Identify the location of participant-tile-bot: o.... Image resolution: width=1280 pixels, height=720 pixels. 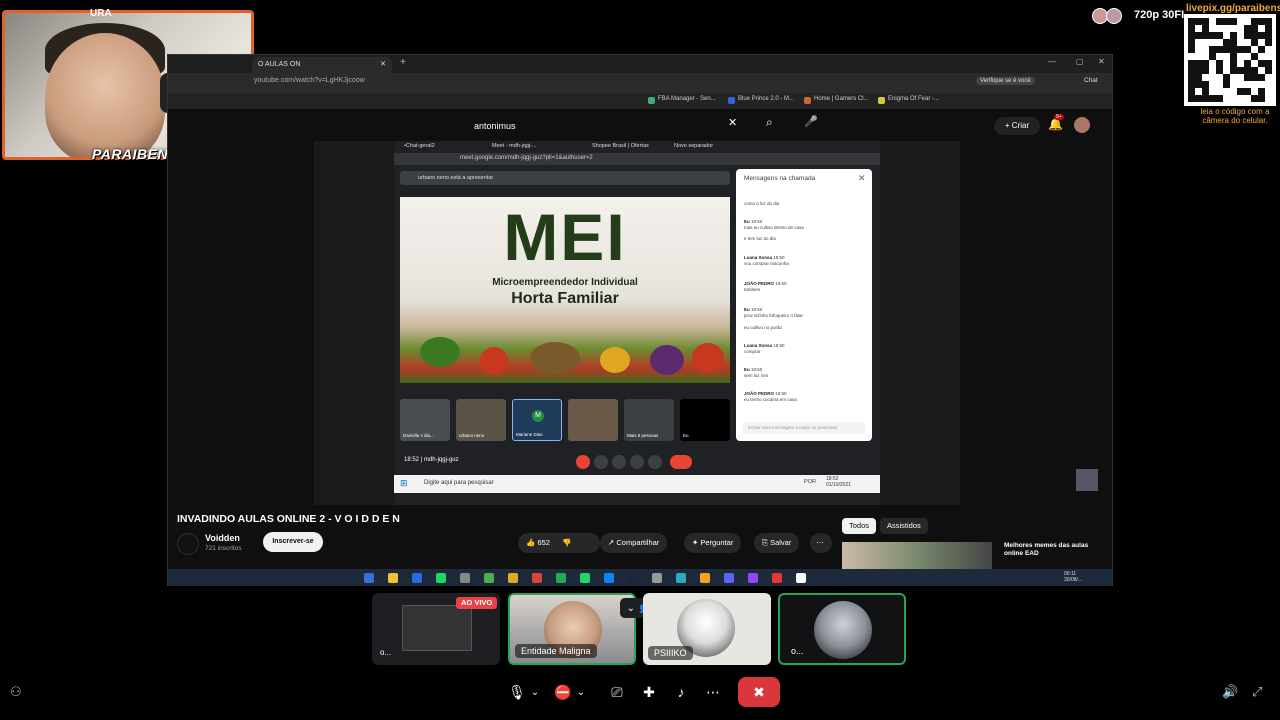
(842, 629).